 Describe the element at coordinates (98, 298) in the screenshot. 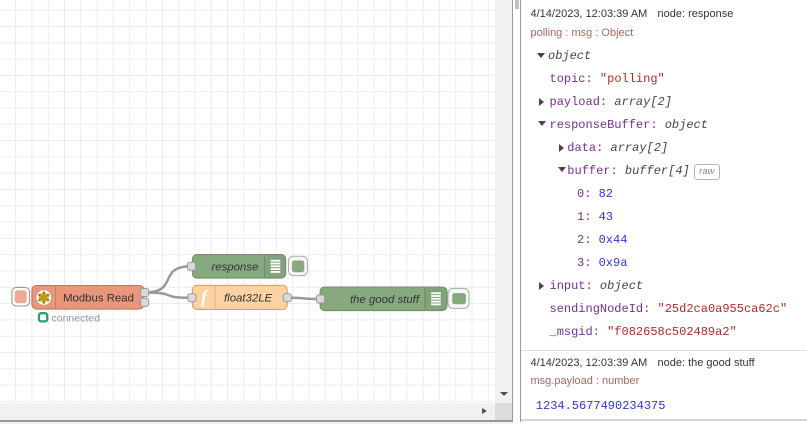

I see `svg-text: Modbus Read` at that location.